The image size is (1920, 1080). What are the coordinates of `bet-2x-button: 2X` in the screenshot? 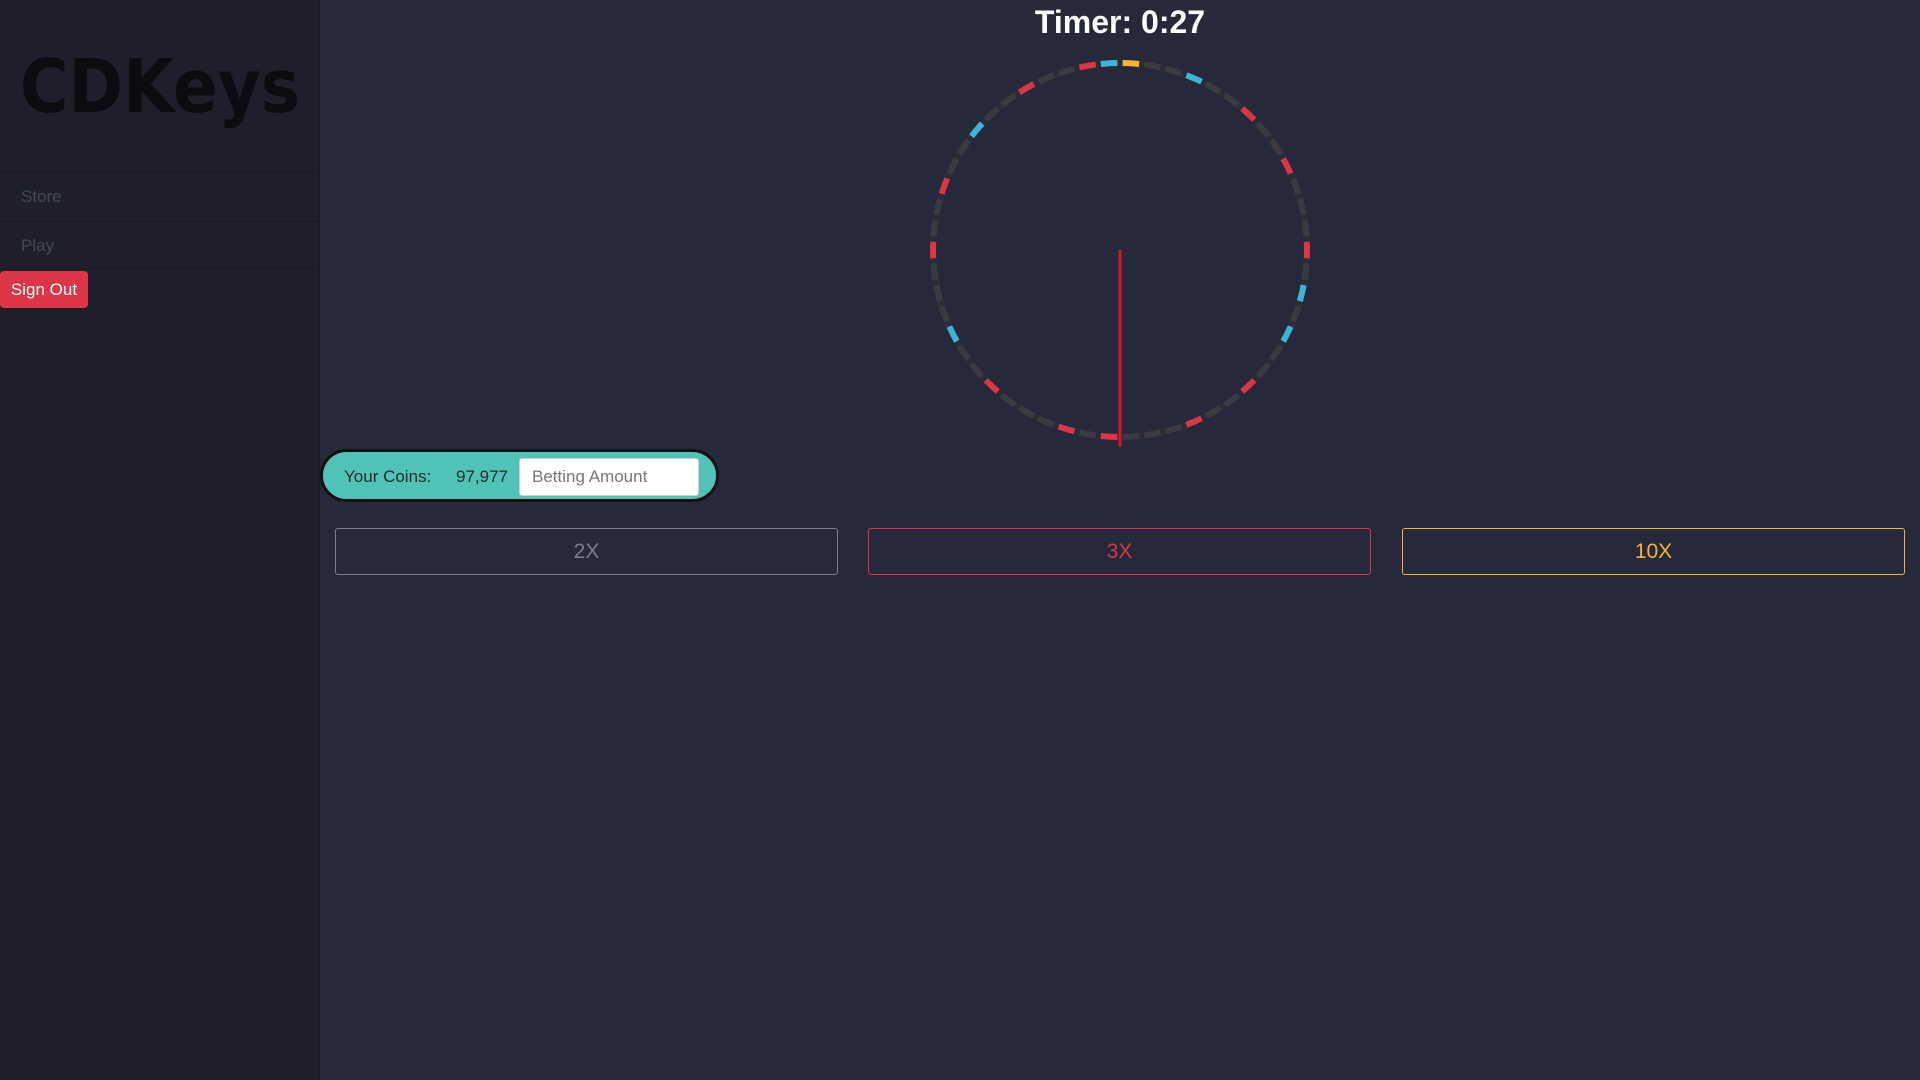 It's located at (586, 551).